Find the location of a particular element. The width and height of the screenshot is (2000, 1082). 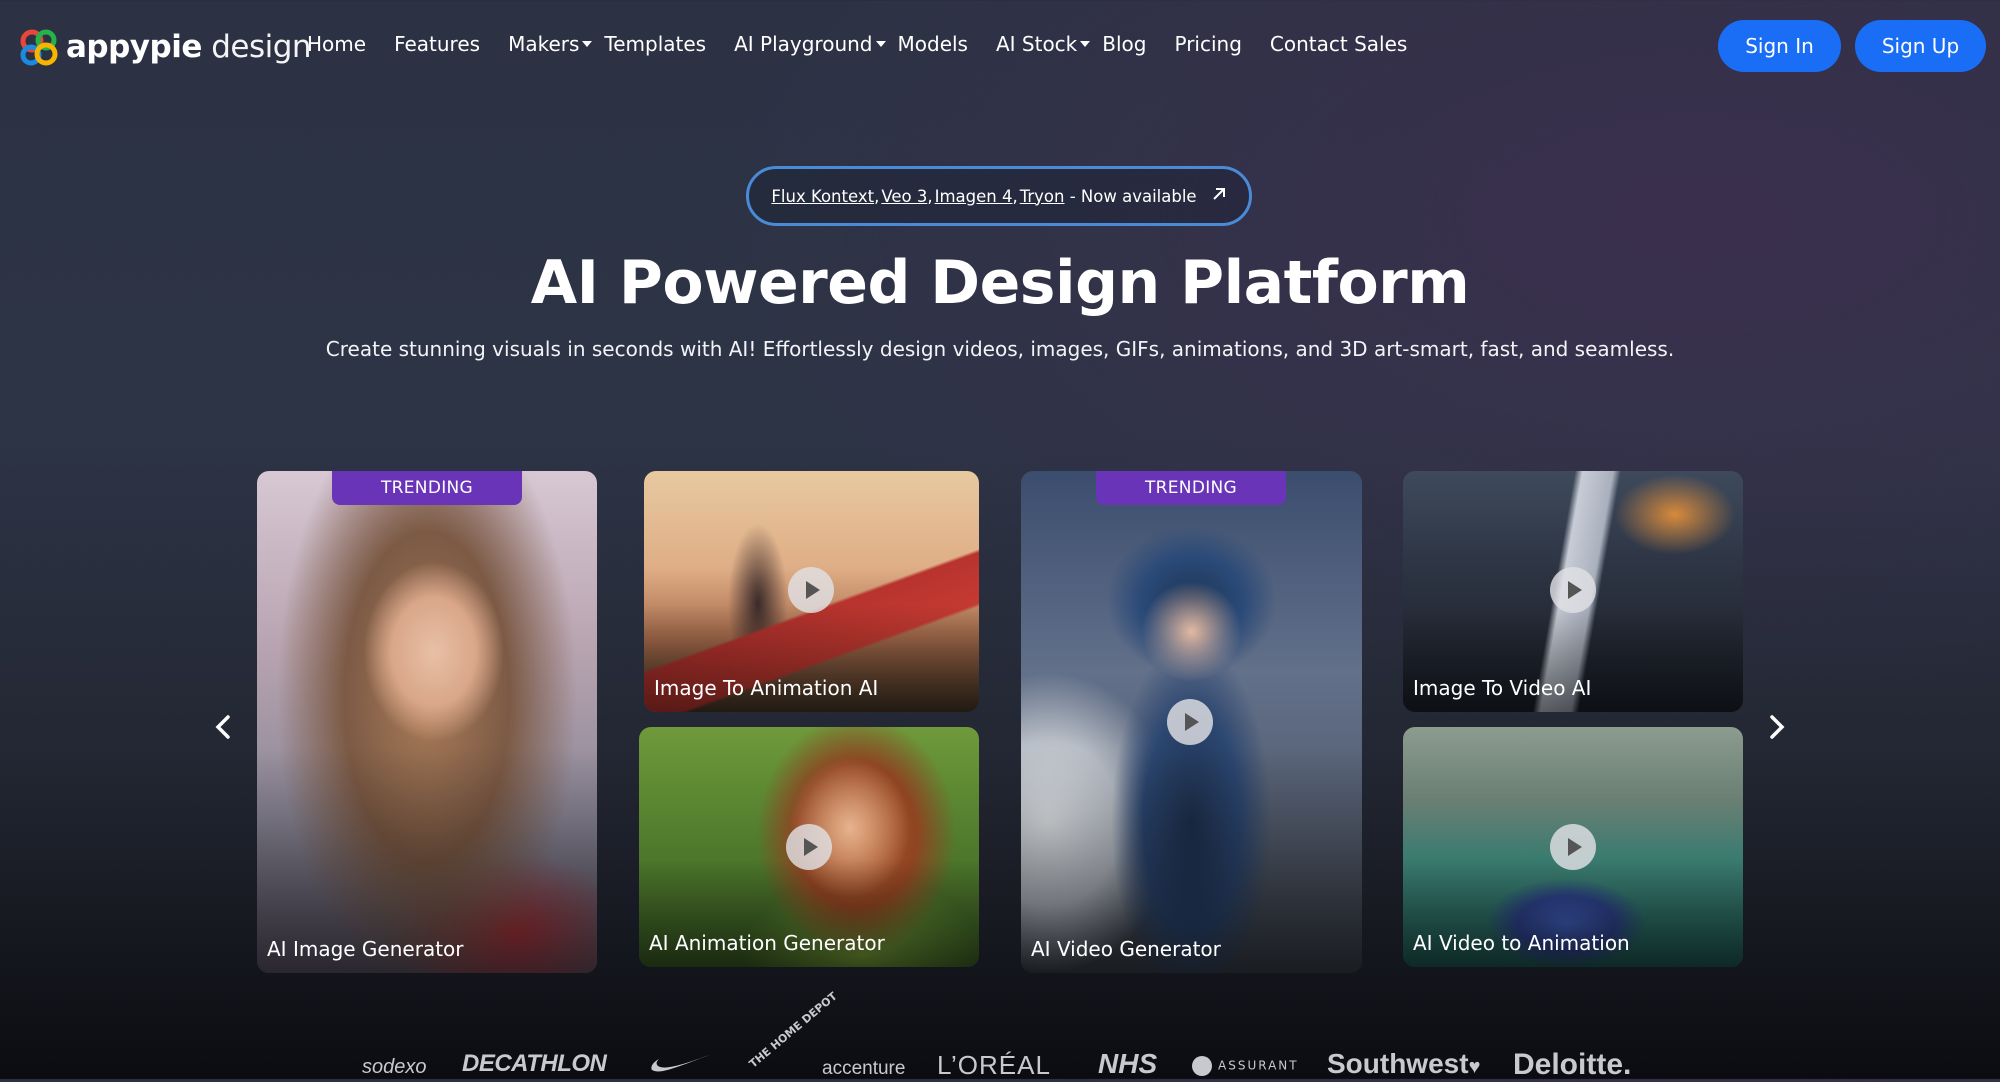

card-ai-video-to-animation: AI Video to Animation is located at coordinates (1573, 847).